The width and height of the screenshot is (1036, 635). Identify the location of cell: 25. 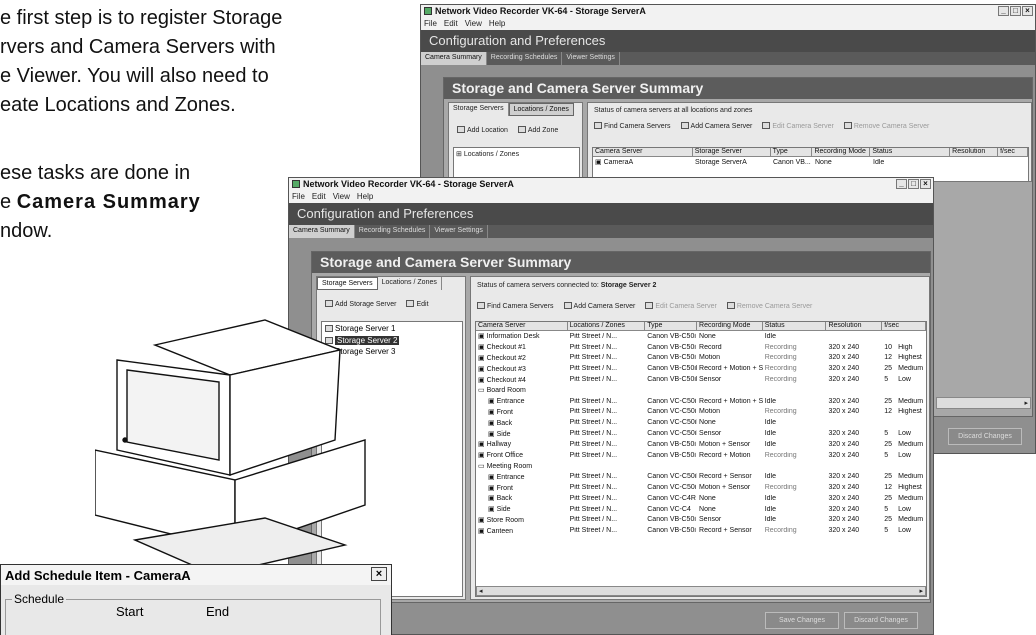
(888, 444).